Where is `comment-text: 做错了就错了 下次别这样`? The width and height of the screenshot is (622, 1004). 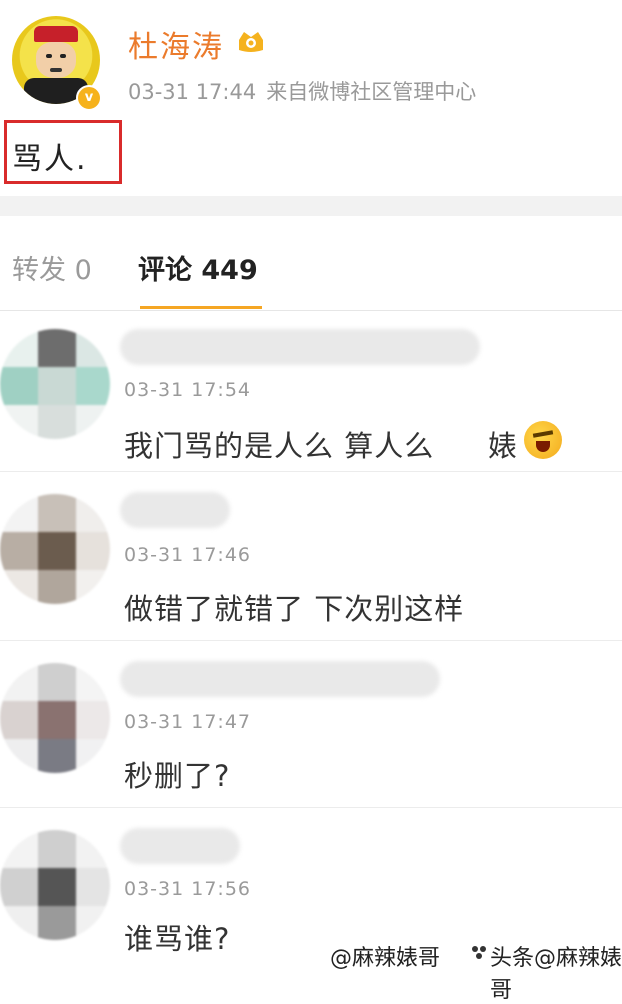
comment-text: 做错了就错了 下次别这样 is located at coordinates (294, 609).